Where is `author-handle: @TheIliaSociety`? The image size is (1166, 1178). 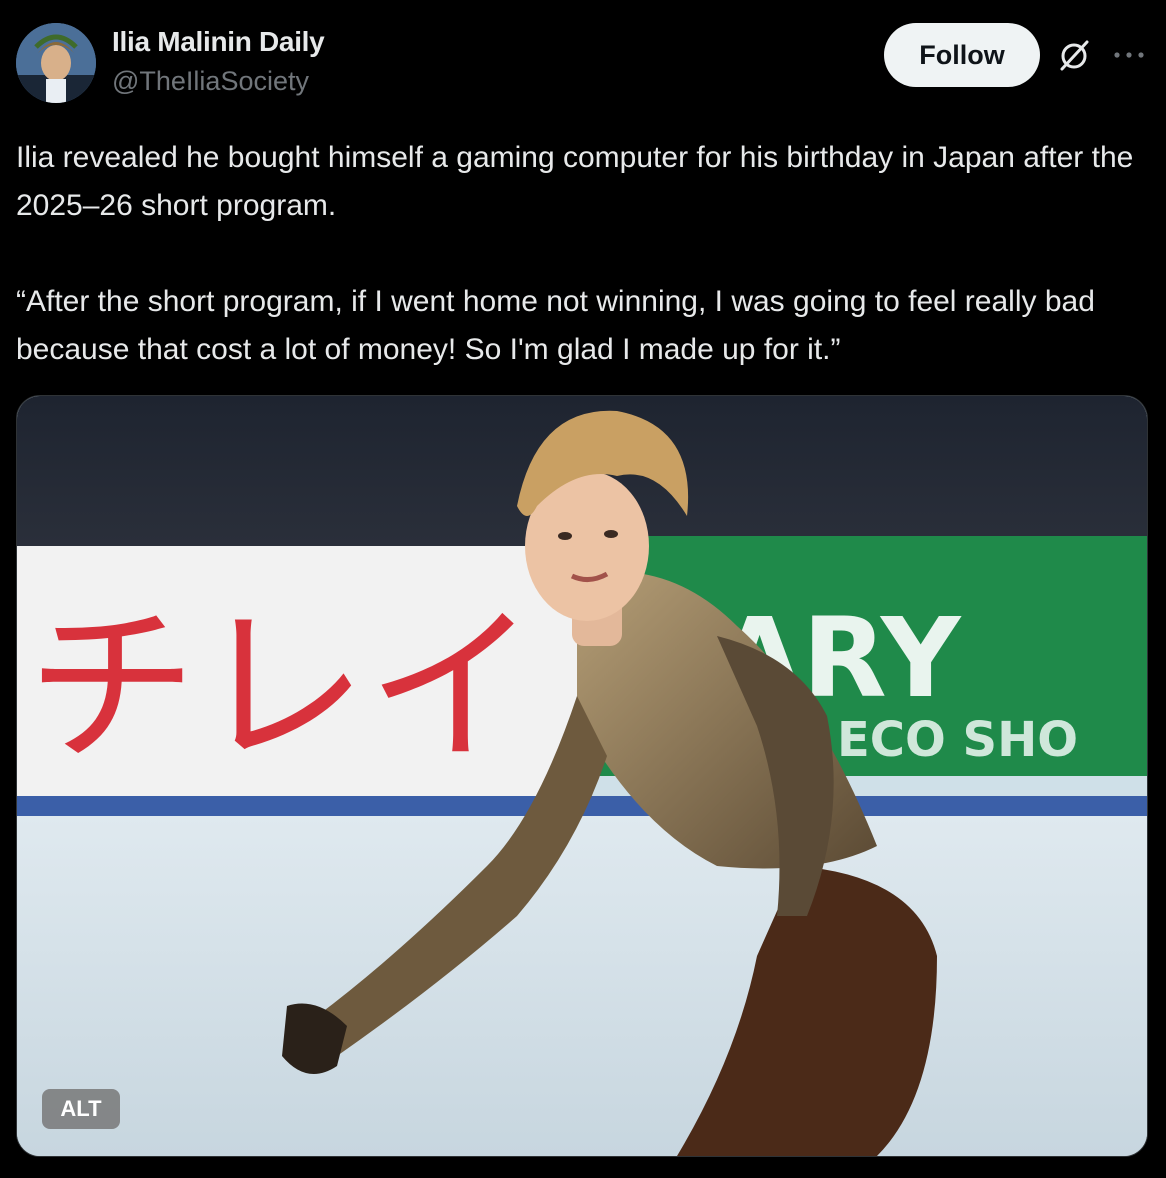
author-handle: @TheIliaSociety is located at coordinates (210, 81).